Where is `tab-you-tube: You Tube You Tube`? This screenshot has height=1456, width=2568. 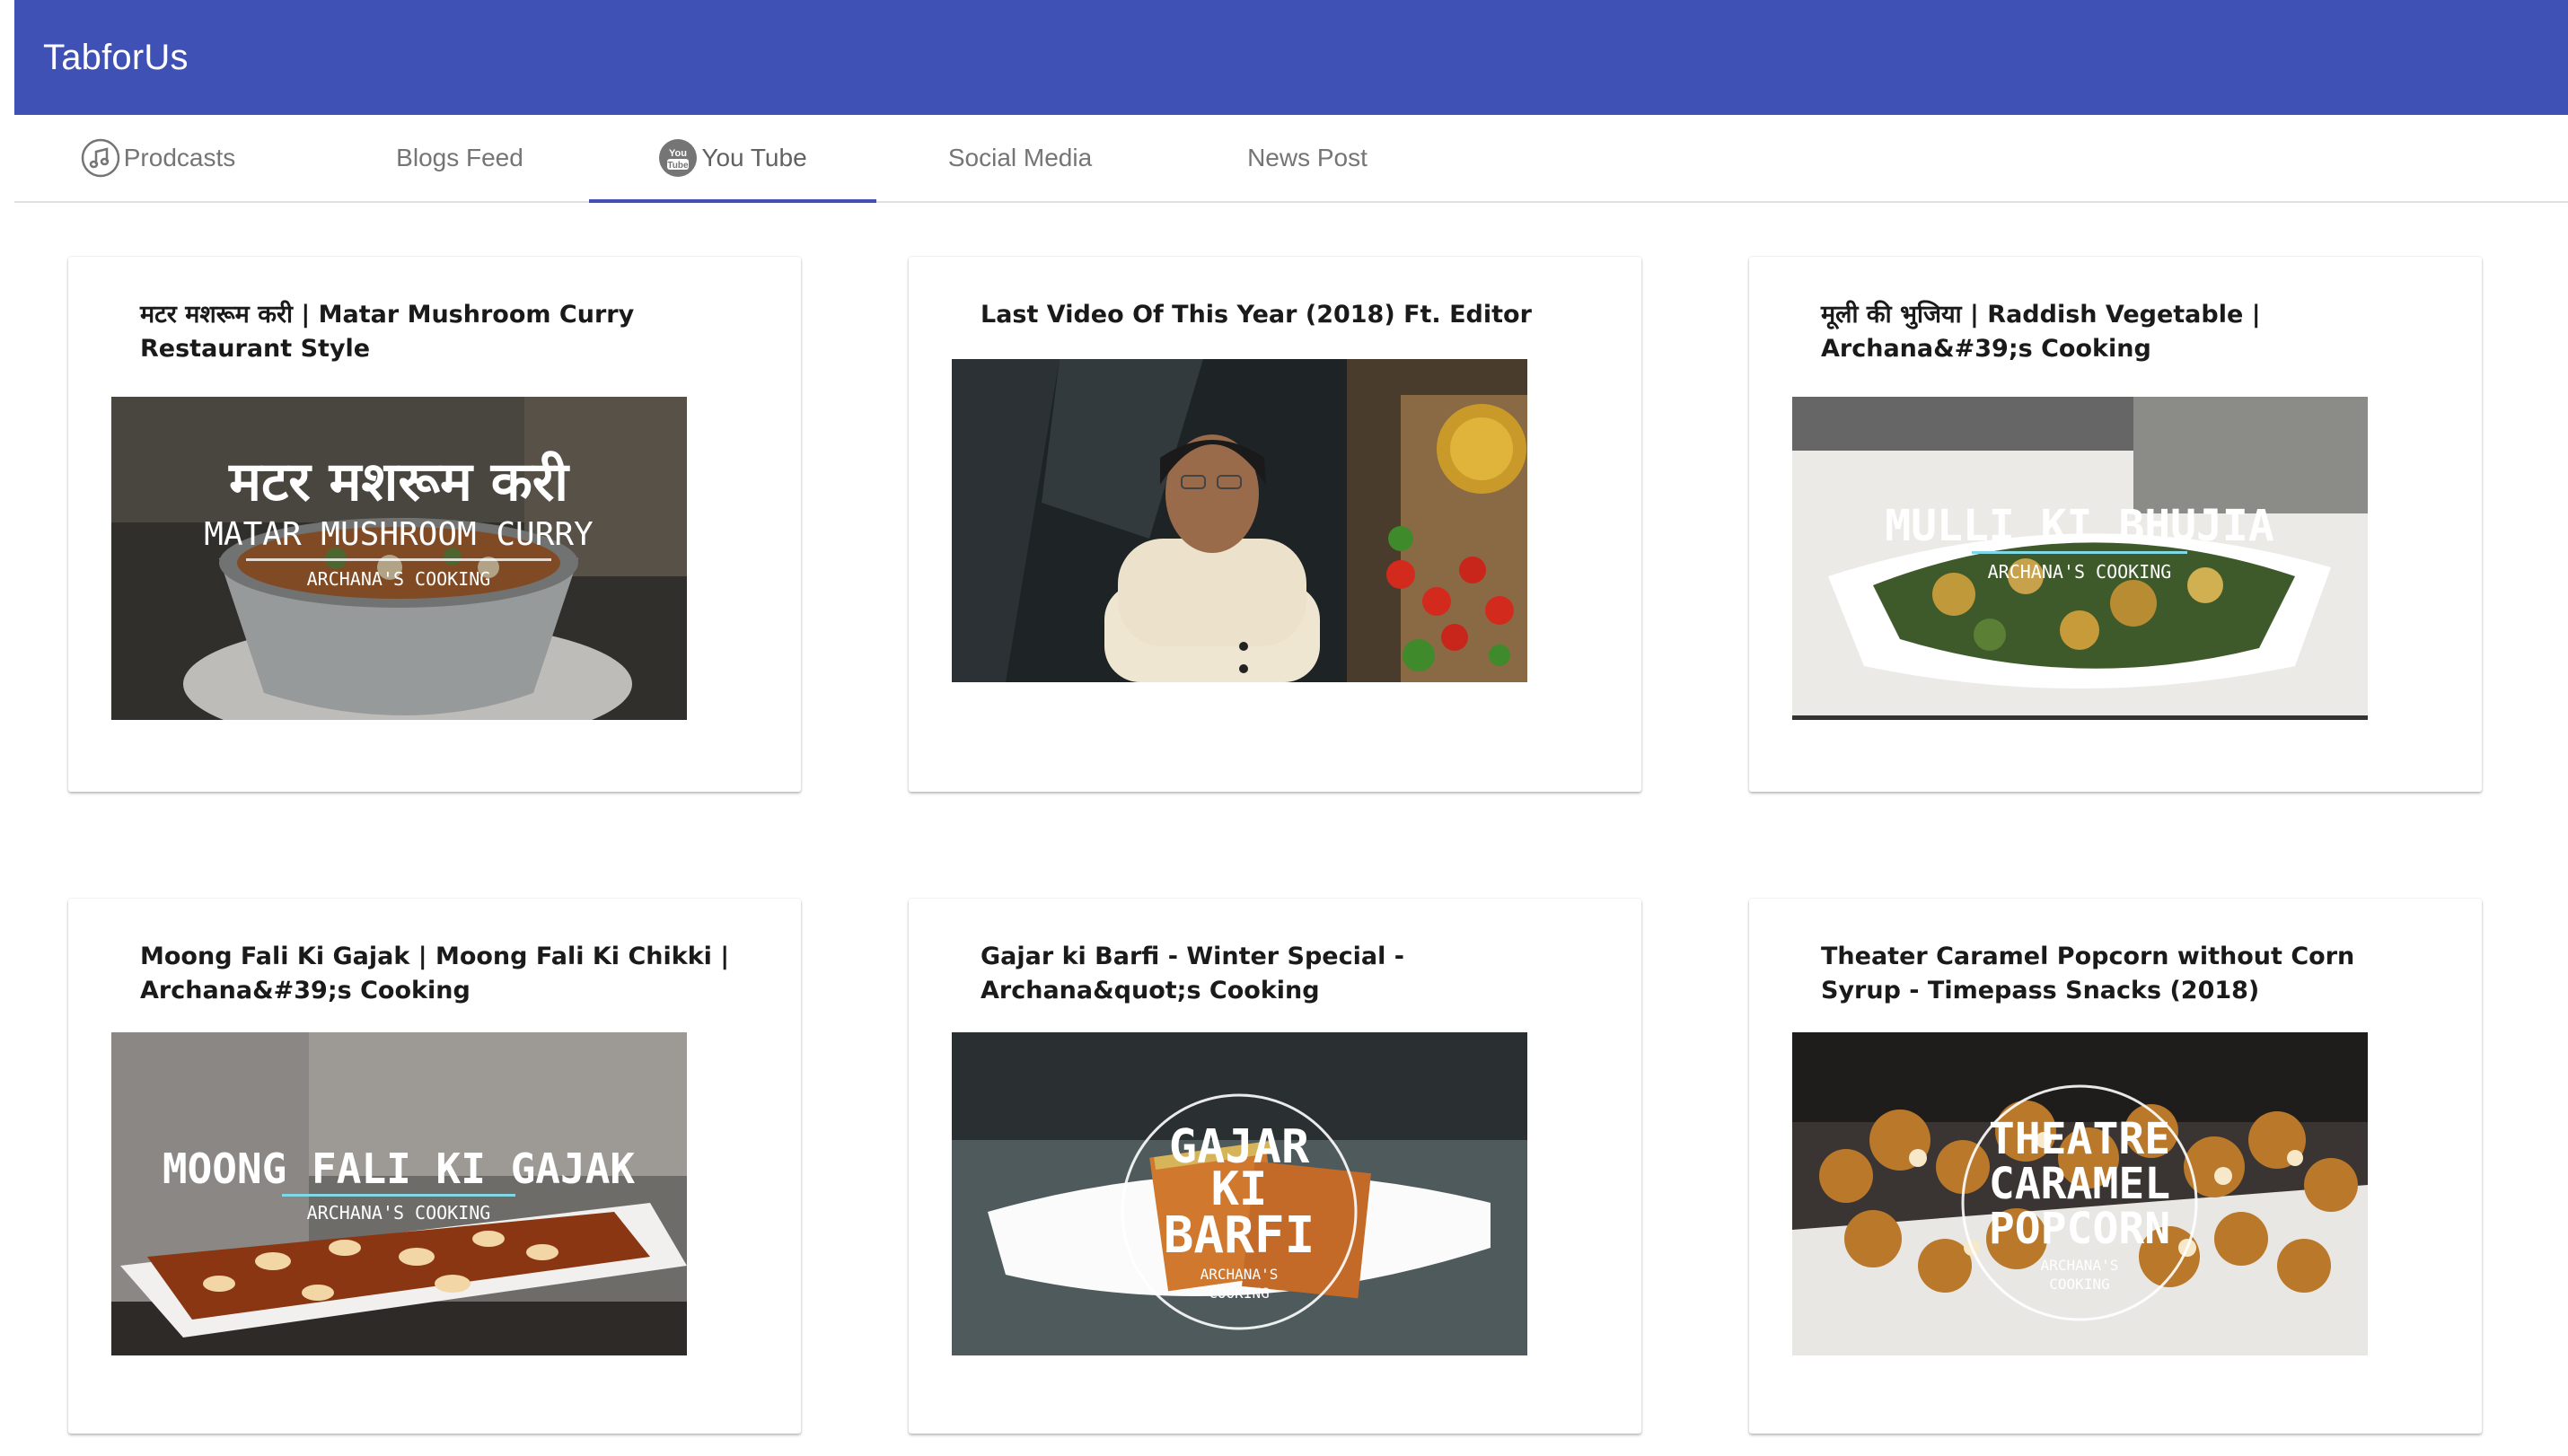
tab-you-tube: You Tube You Tube is located at coordinates (732, 159).